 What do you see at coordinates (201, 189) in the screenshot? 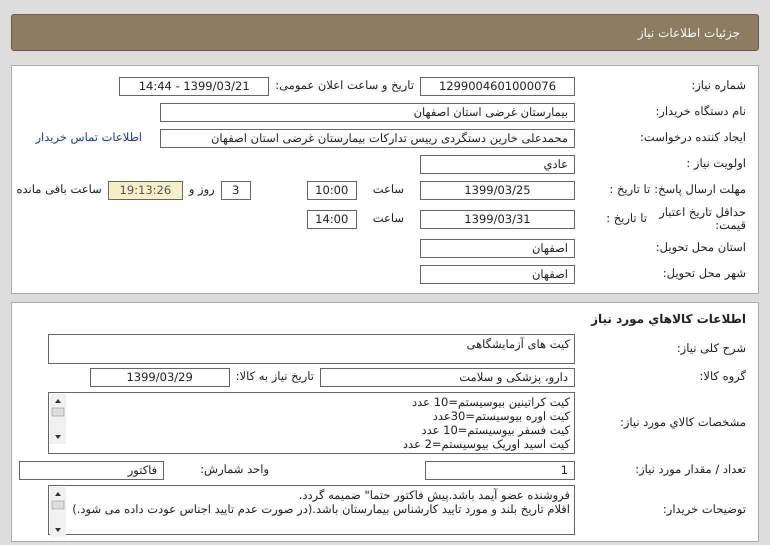
I see `field-label: روز و` at bounding box center [201, 189].